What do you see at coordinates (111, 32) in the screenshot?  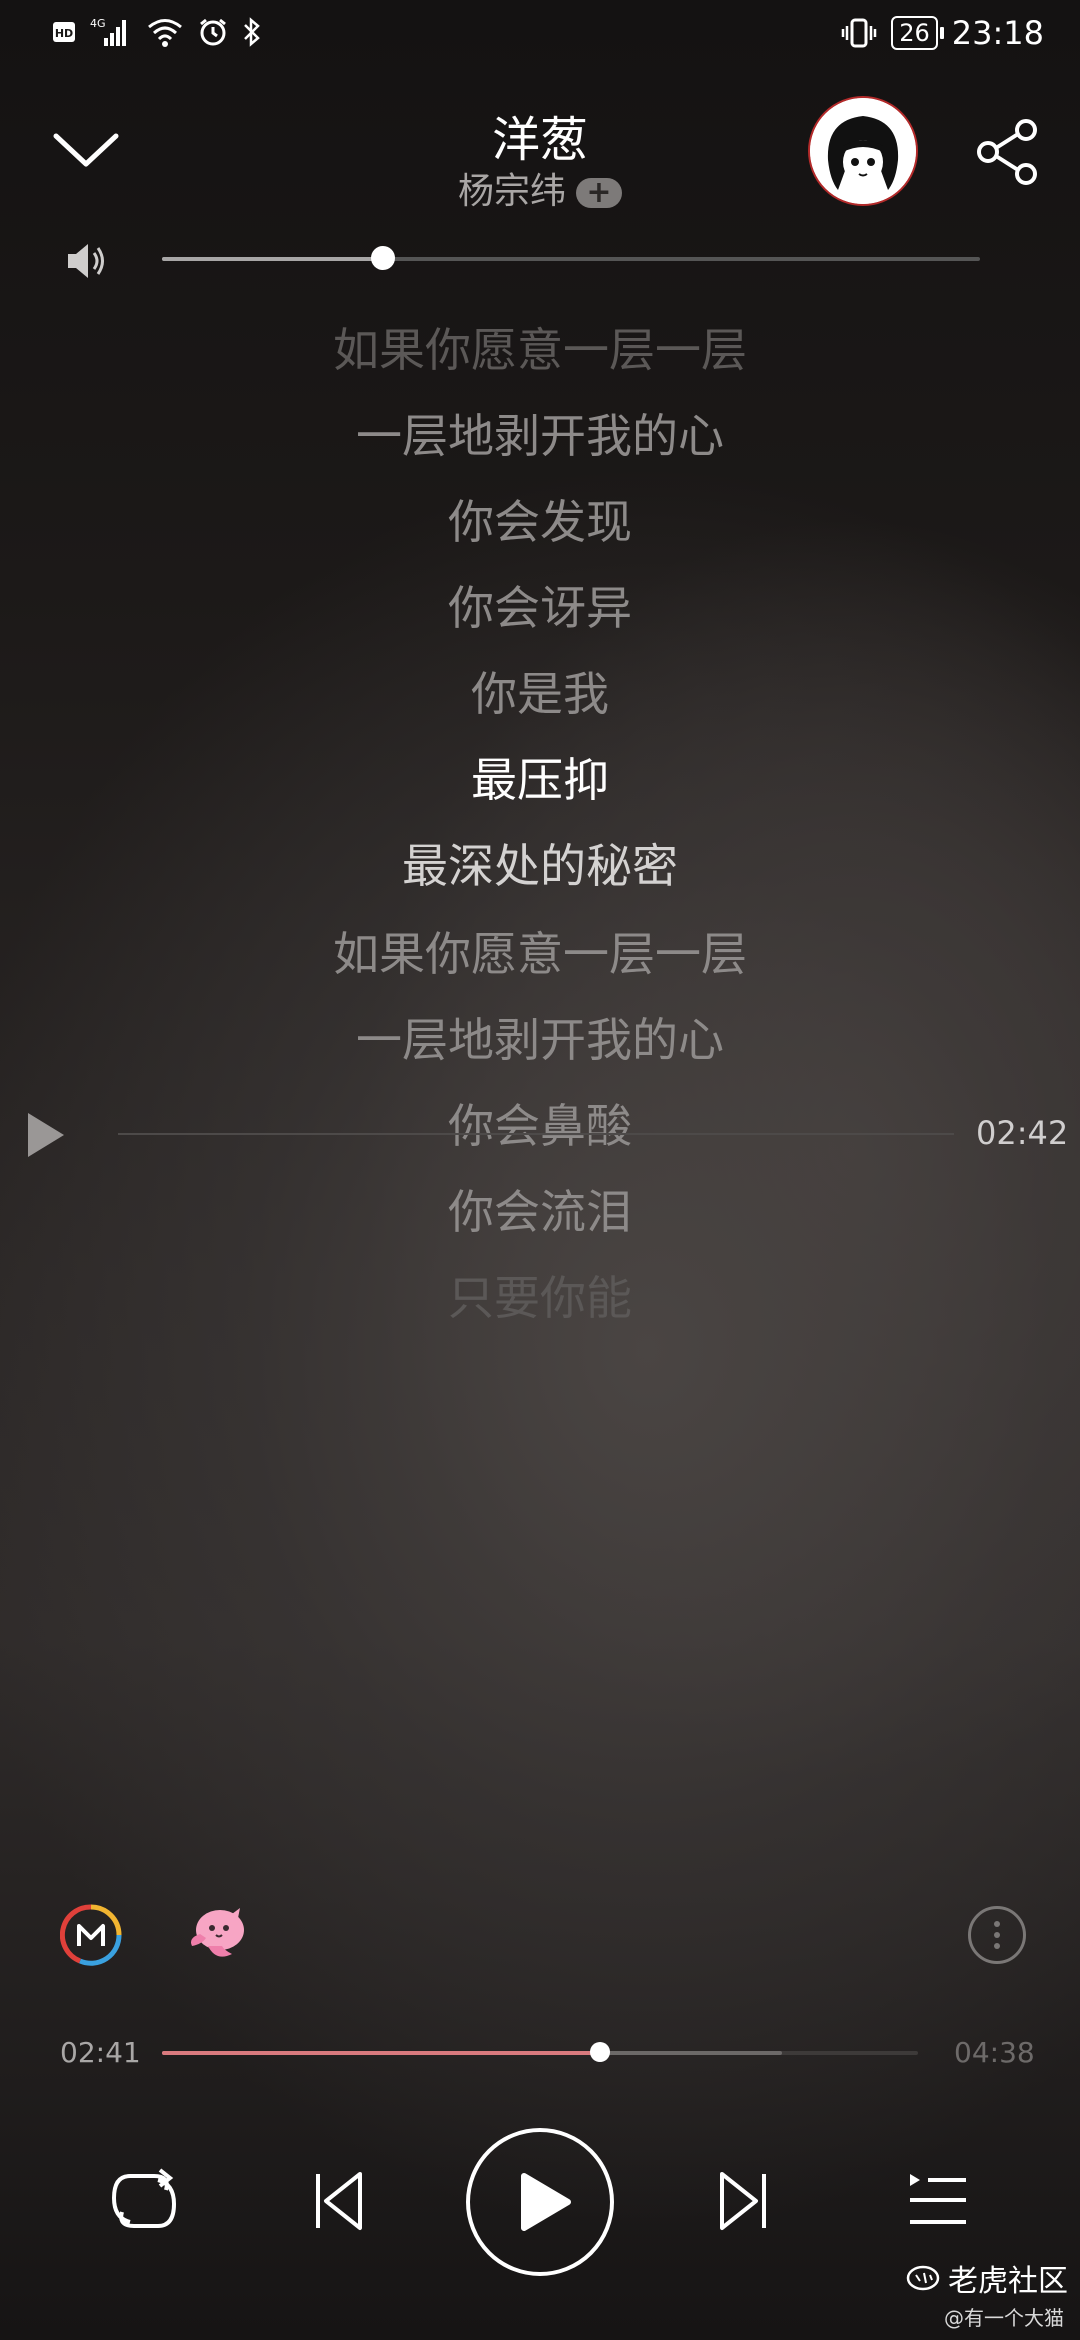 I see `signal-icon: 4G` at bounding box center [111, 32].